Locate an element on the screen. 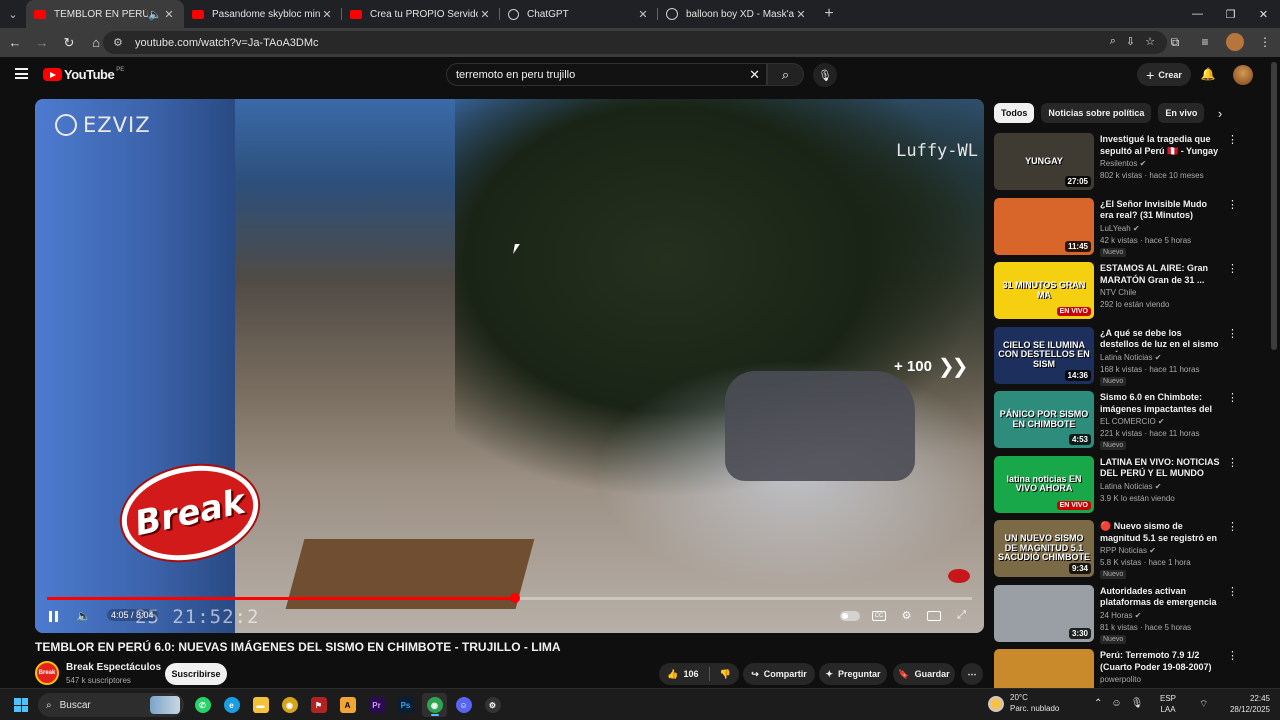 The image size is (1280, 720). bookmark-star-icon: ☆ is located at coordinates (1150, 41).